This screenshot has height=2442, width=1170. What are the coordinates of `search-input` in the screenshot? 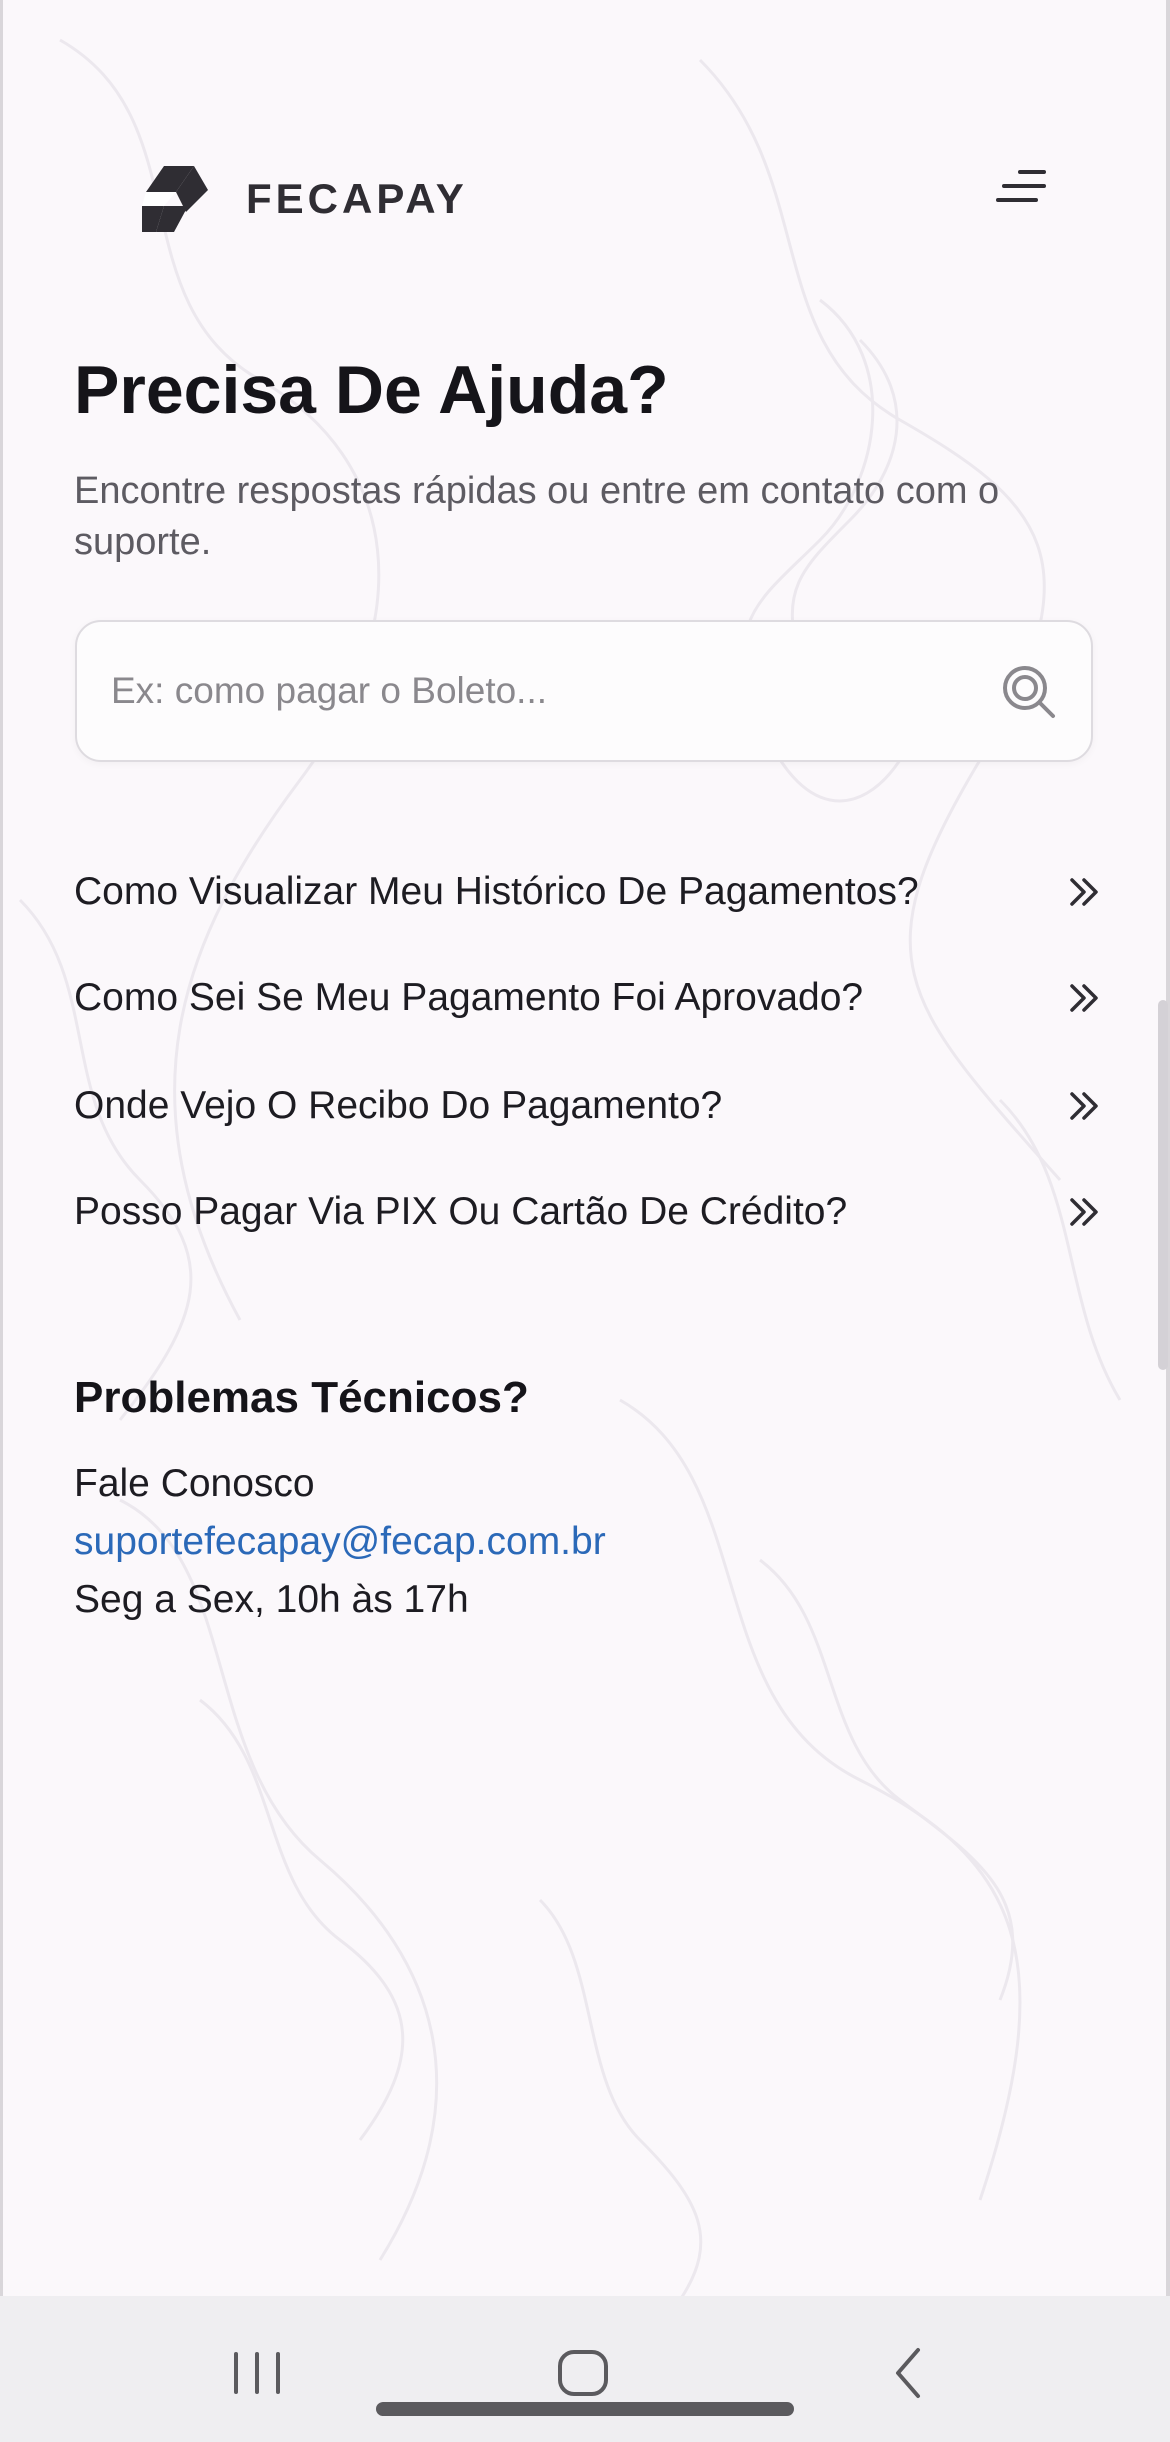 It's located at (551, 691).